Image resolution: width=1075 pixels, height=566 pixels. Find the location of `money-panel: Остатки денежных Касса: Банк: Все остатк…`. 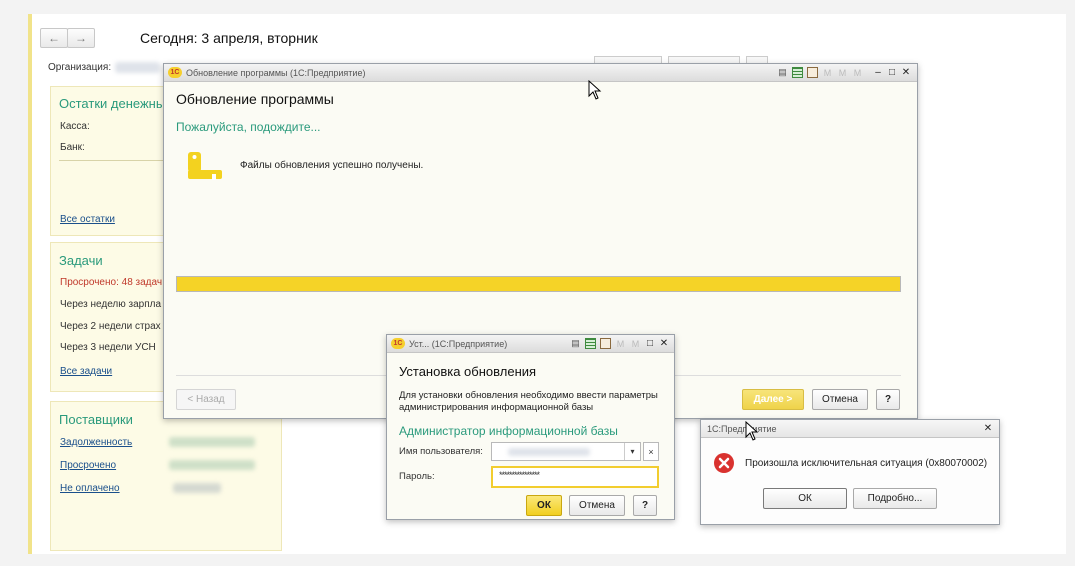

money-panel: Остатки денежных Касса: Банк: Все остатк… is located at coordinates (111, 161).